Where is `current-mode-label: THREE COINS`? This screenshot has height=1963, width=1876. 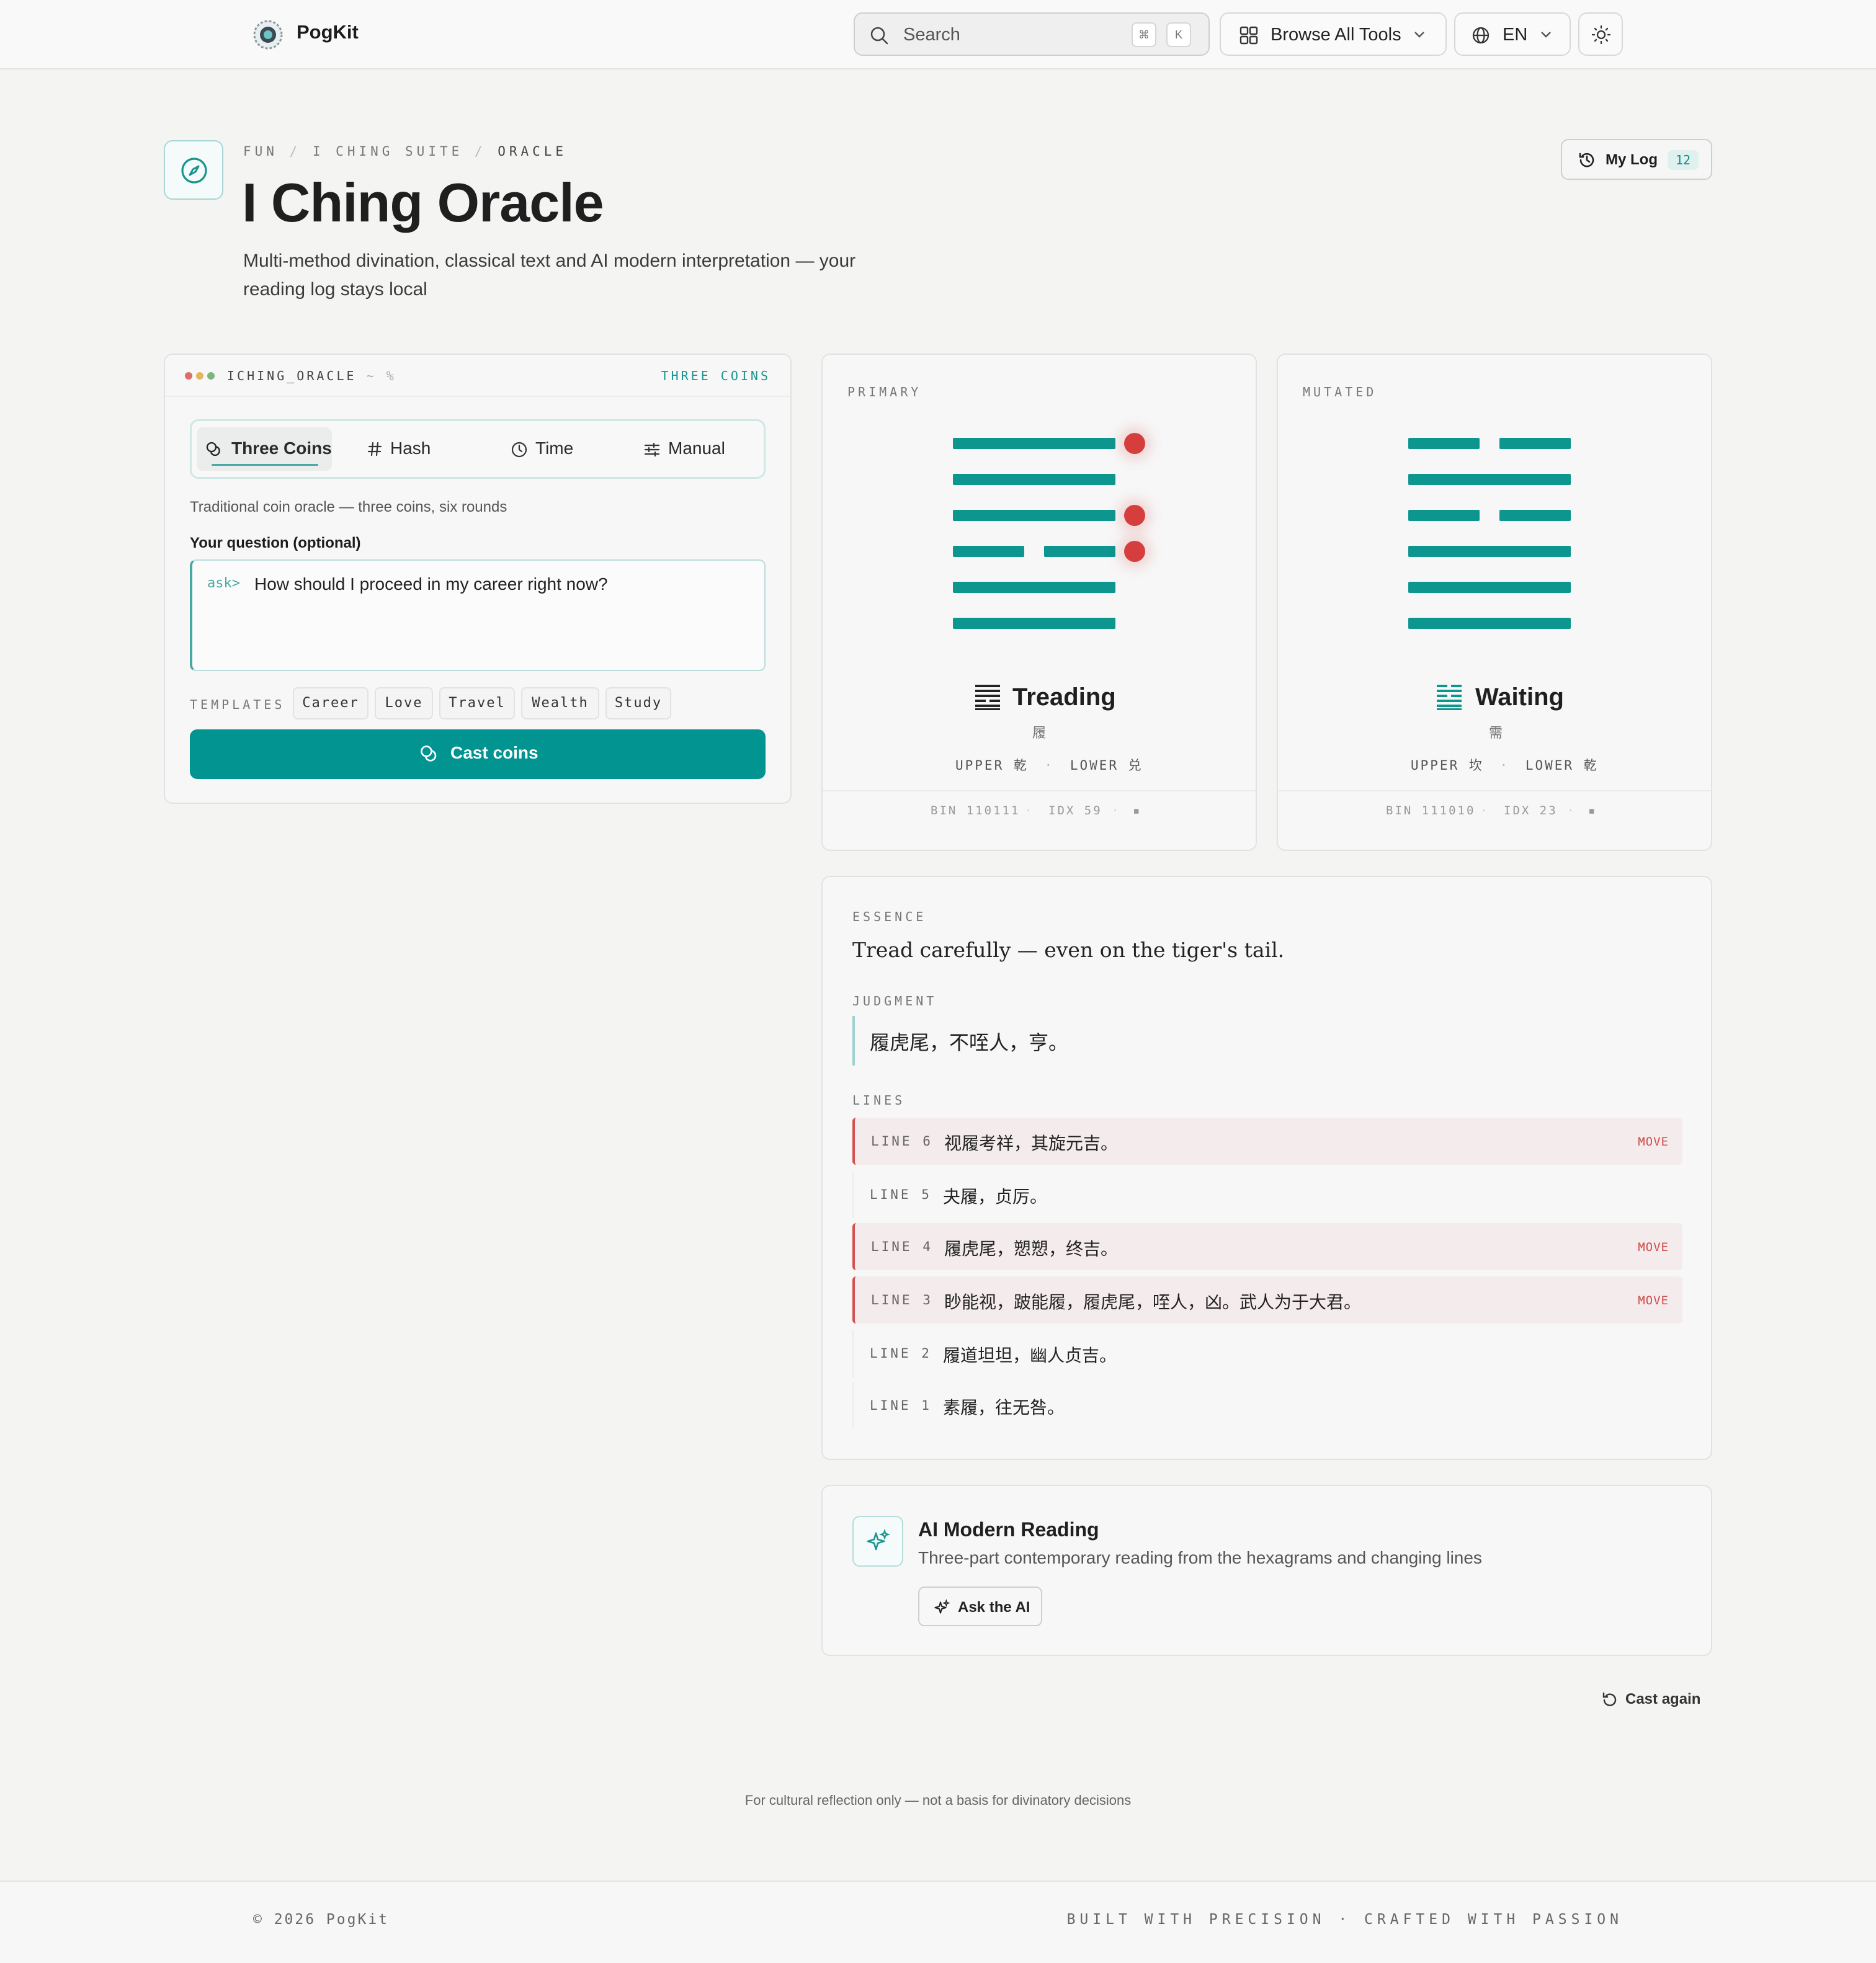
current-mode-label: THREE COINS is located at coordinates (715, 376).